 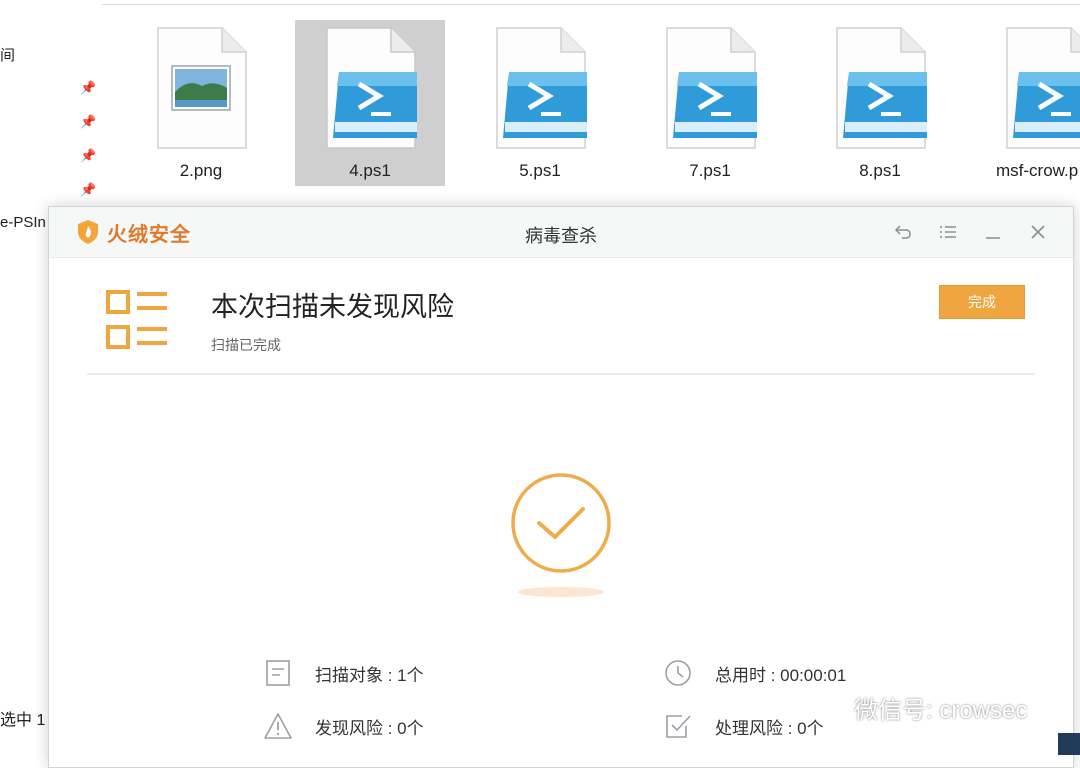 I want to click on clock-icon, so click(x=678, y=673).